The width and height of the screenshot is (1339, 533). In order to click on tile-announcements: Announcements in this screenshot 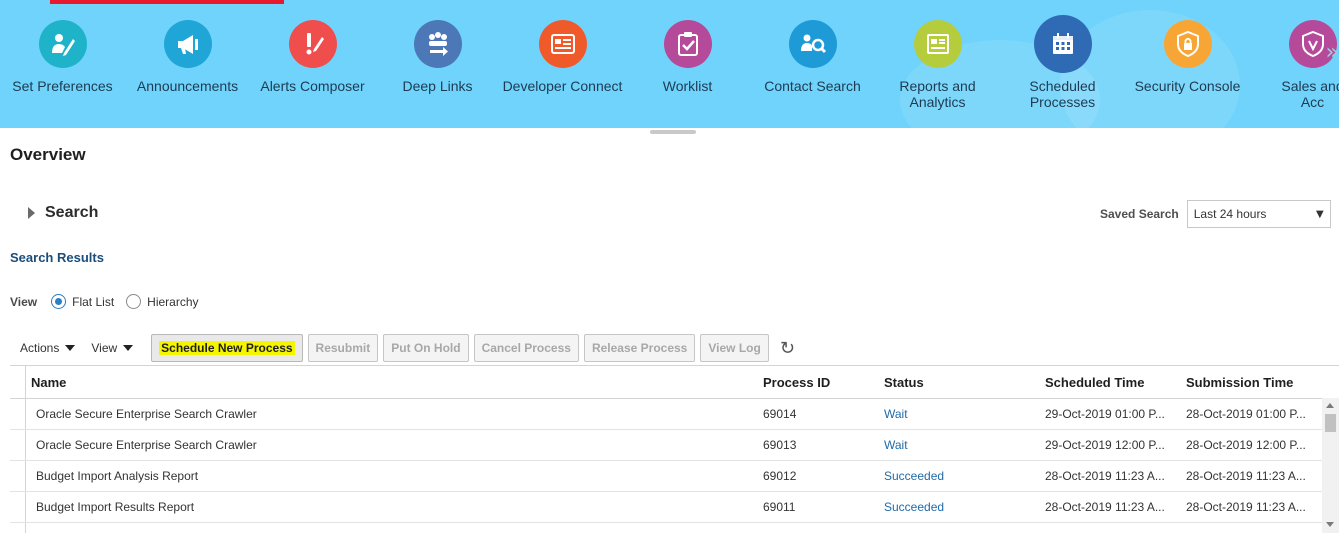, I will do `click(187, 57)`.